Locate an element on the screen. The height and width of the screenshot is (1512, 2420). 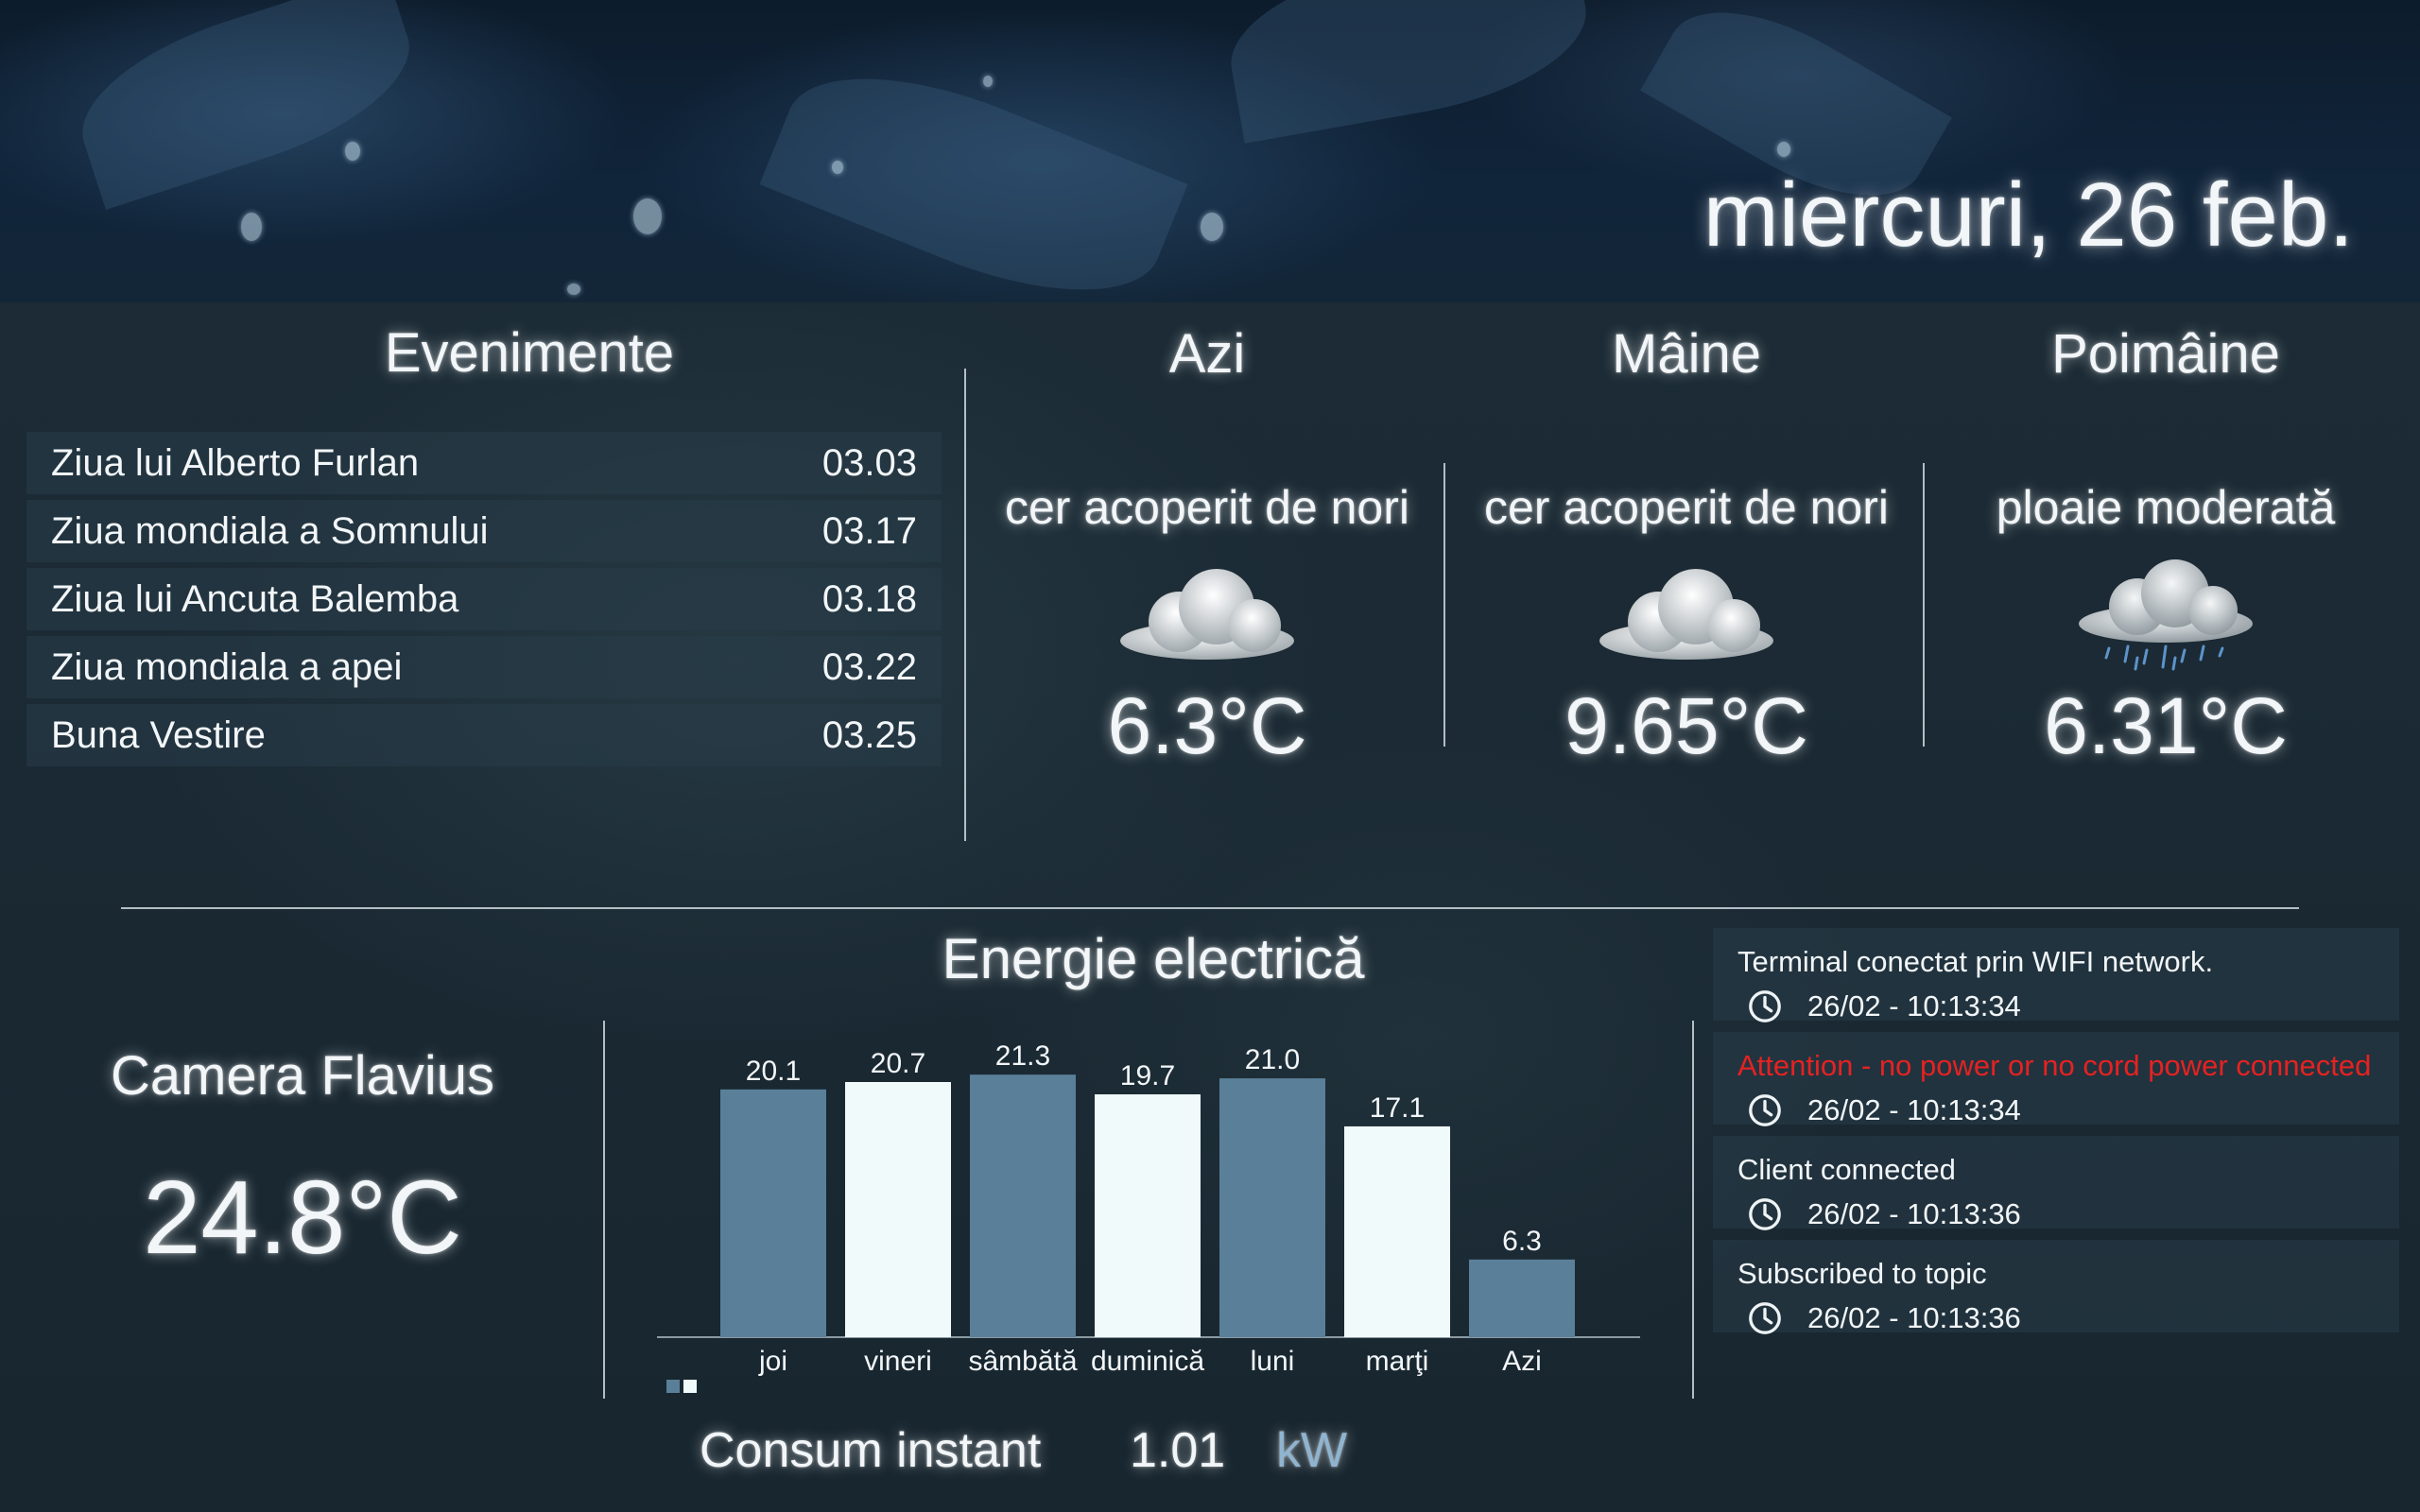
chart-data-label: 6.3 is located at coordinates (1522, 1241).